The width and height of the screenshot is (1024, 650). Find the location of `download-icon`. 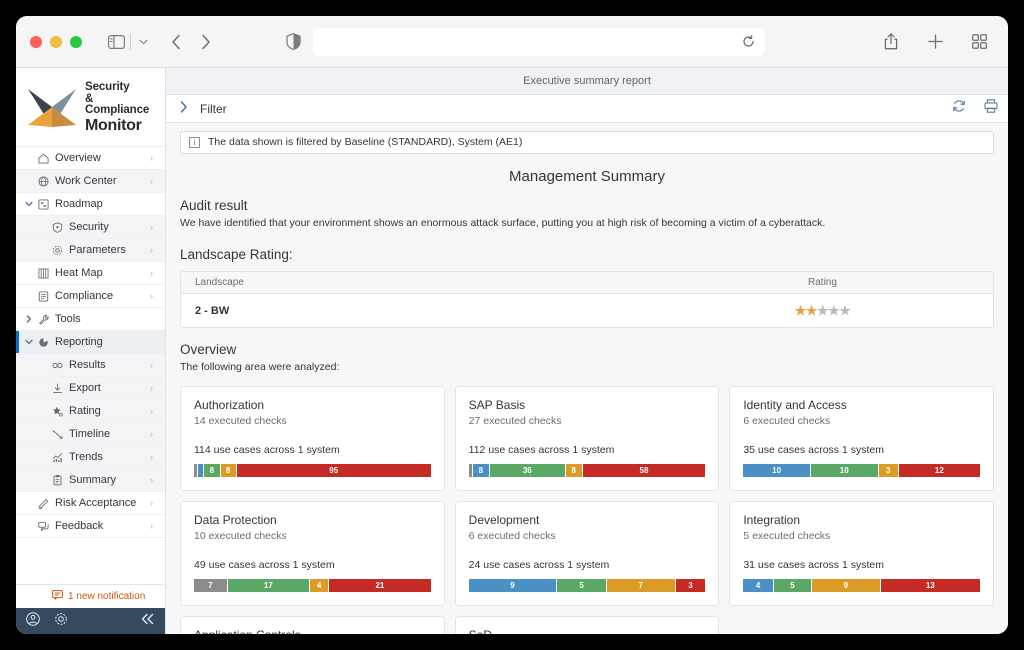

download-icon is located at coordinates (57, 388).